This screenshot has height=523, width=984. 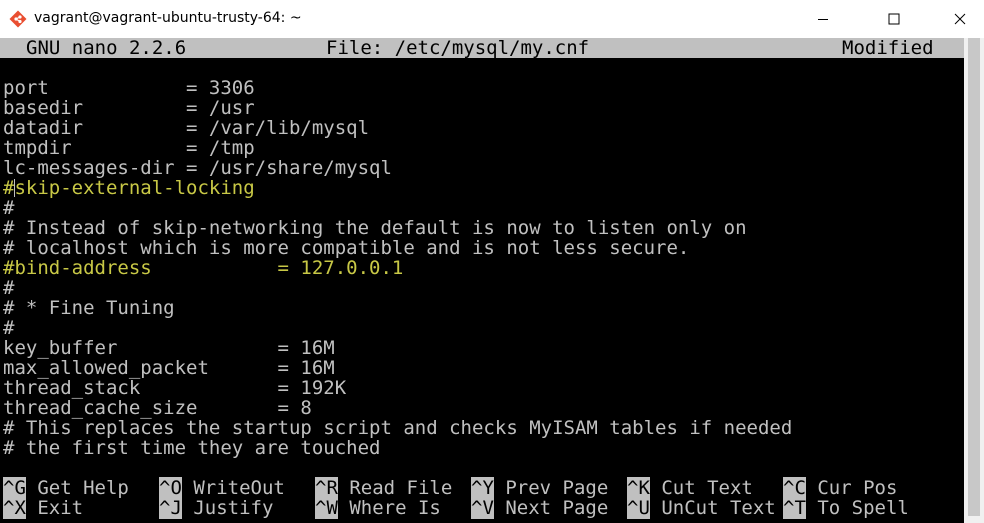 I want to click on shortcut-cut-text: ^K Cut Text, so click(x=690, y=488).